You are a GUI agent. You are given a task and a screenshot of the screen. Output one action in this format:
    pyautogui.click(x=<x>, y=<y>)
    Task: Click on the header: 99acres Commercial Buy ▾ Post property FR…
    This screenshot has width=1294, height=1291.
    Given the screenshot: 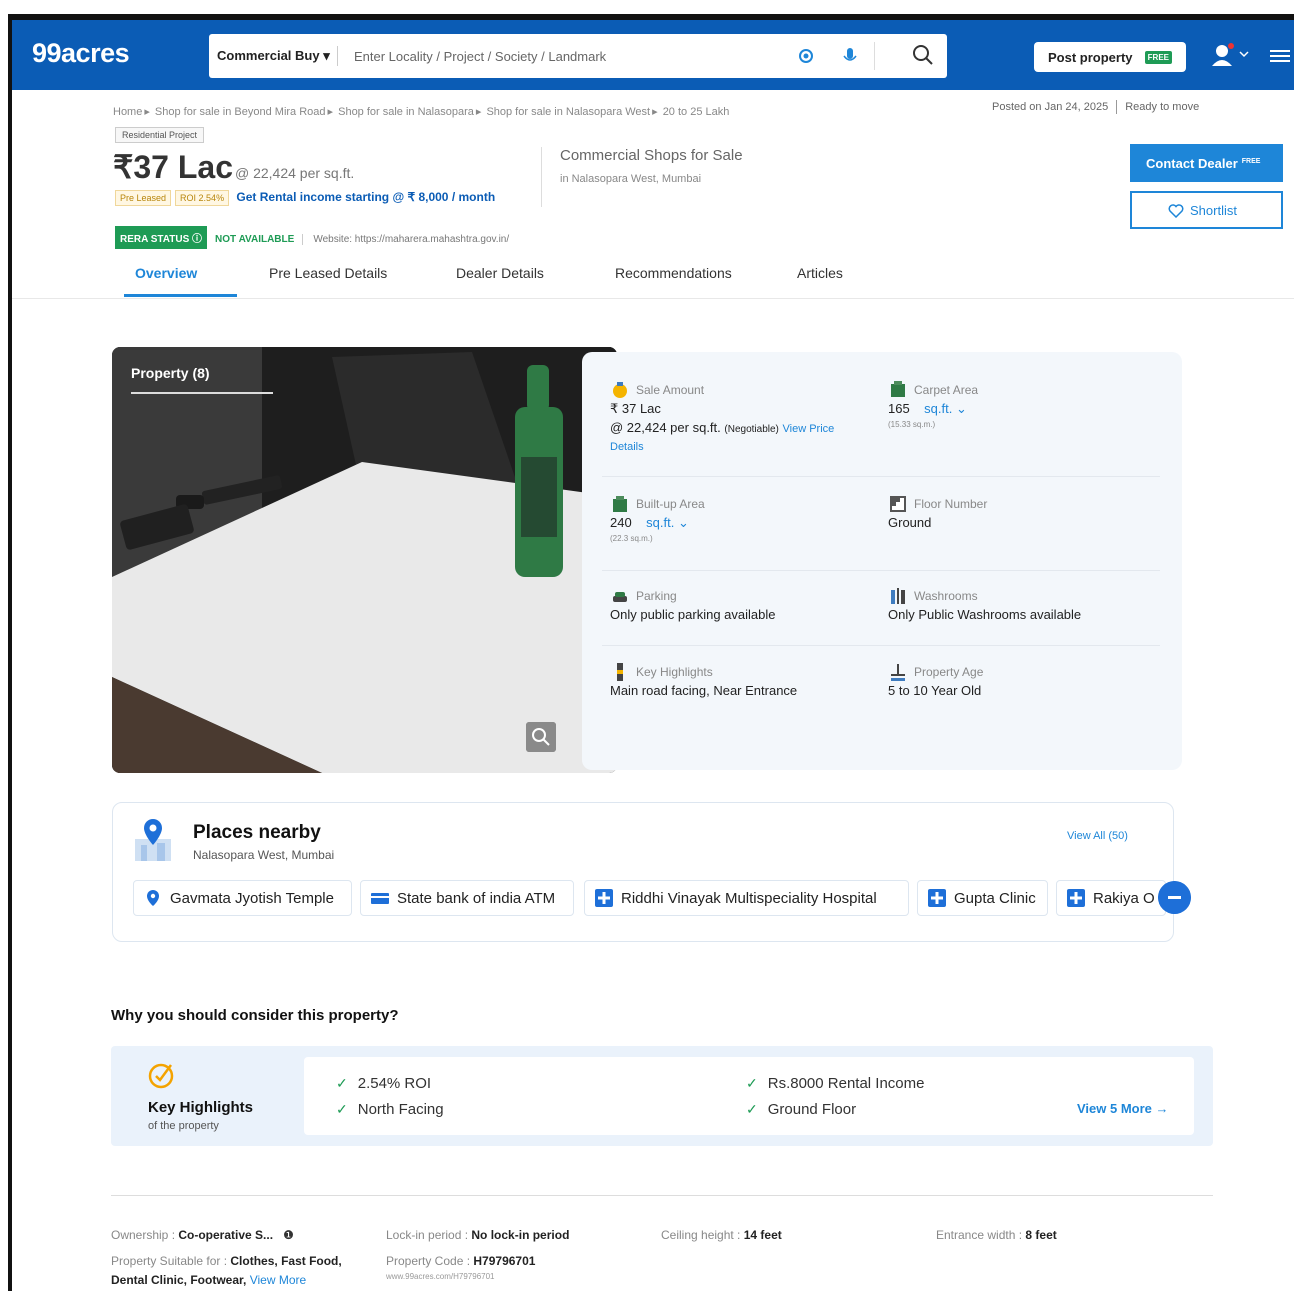 What is the action you would take?
    pyautogui.click(x=653, y=55)
    